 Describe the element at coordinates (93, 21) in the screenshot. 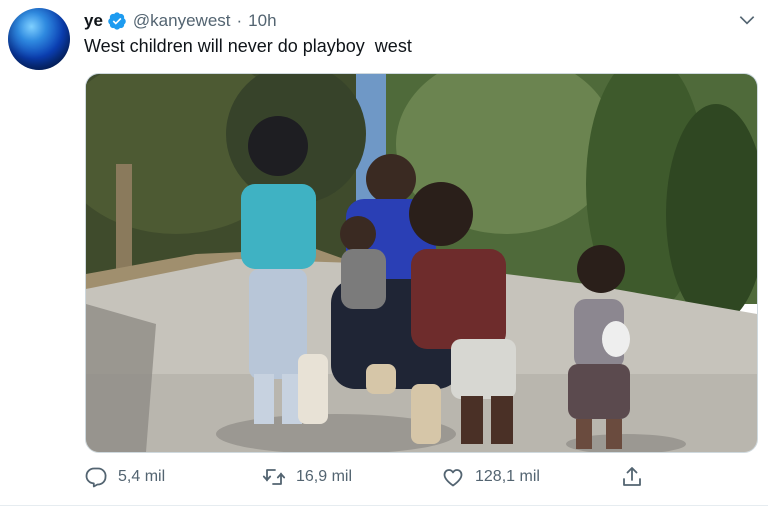

I see `display-name: ye` at that location.